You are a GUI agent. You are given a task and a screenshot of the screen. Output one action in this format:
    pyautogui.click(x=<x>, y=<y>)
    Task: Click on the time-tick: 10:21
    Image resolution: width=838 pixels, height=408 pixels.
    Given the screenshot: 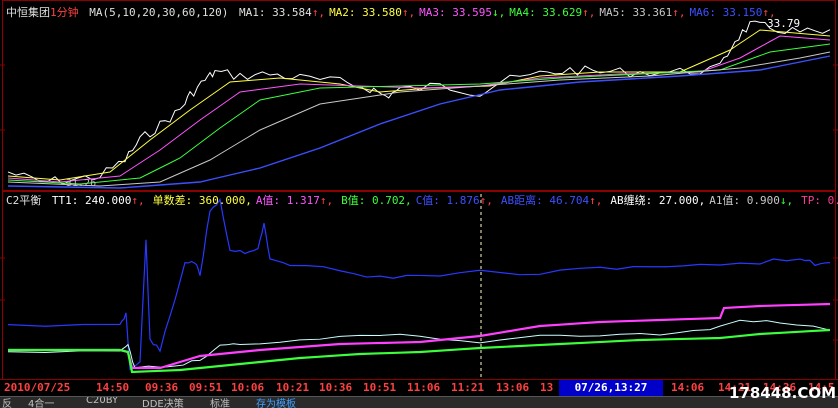 What is the action you would take?
    pyautogui.click(x=293, y=387)
    